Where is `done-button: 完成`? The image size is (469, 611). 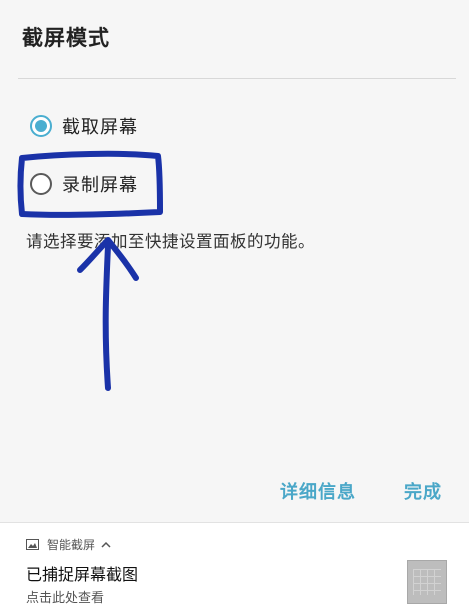 done-button: 完成 is located at coordinates (423, 491).